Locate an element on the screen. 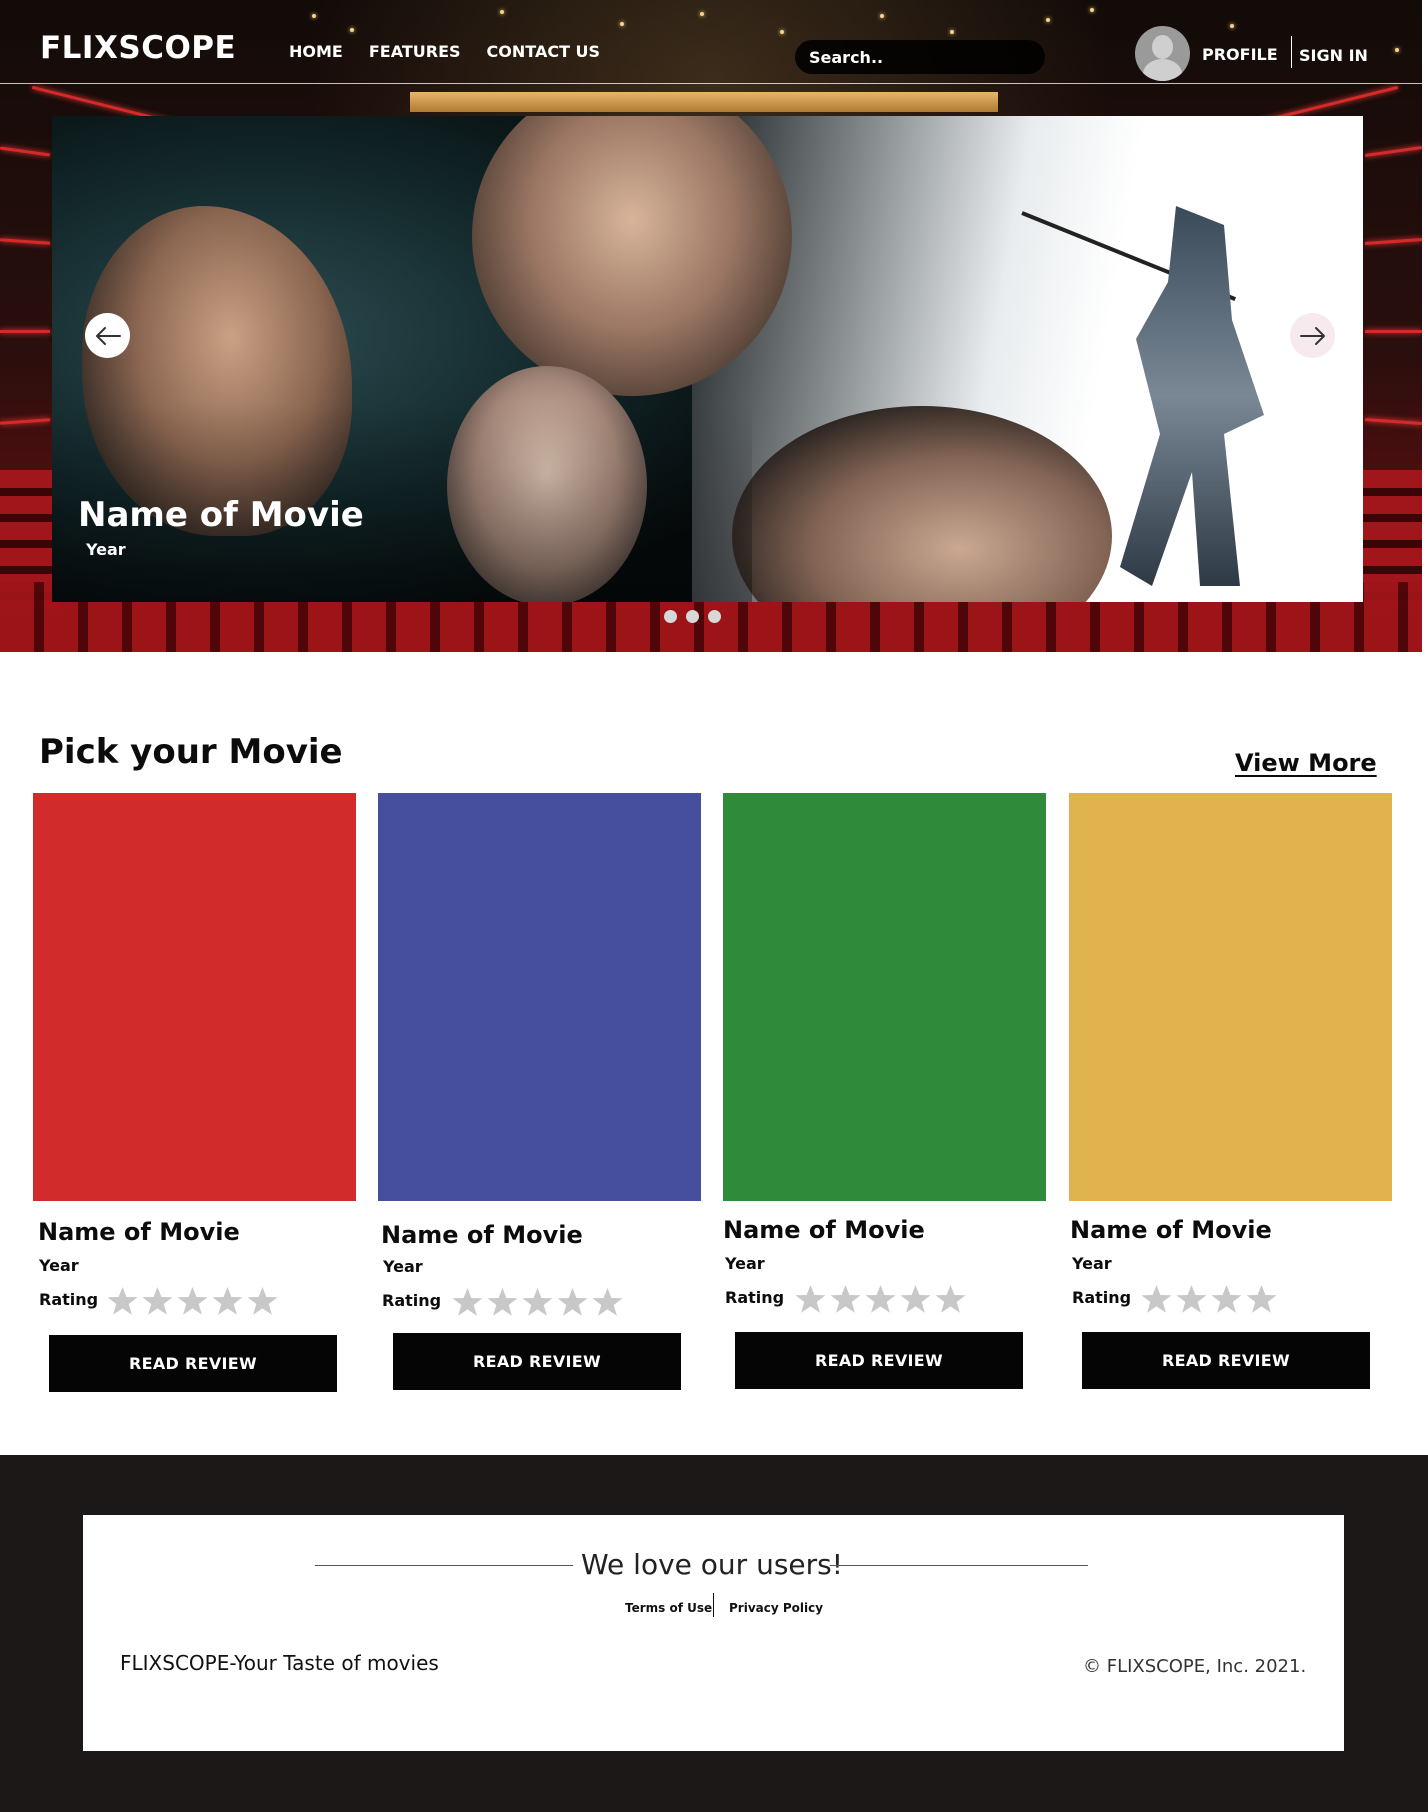 This screenshot has width=1428, height=1812. nav-contact-us: CONTACT US is located at coordinates (544, 51).